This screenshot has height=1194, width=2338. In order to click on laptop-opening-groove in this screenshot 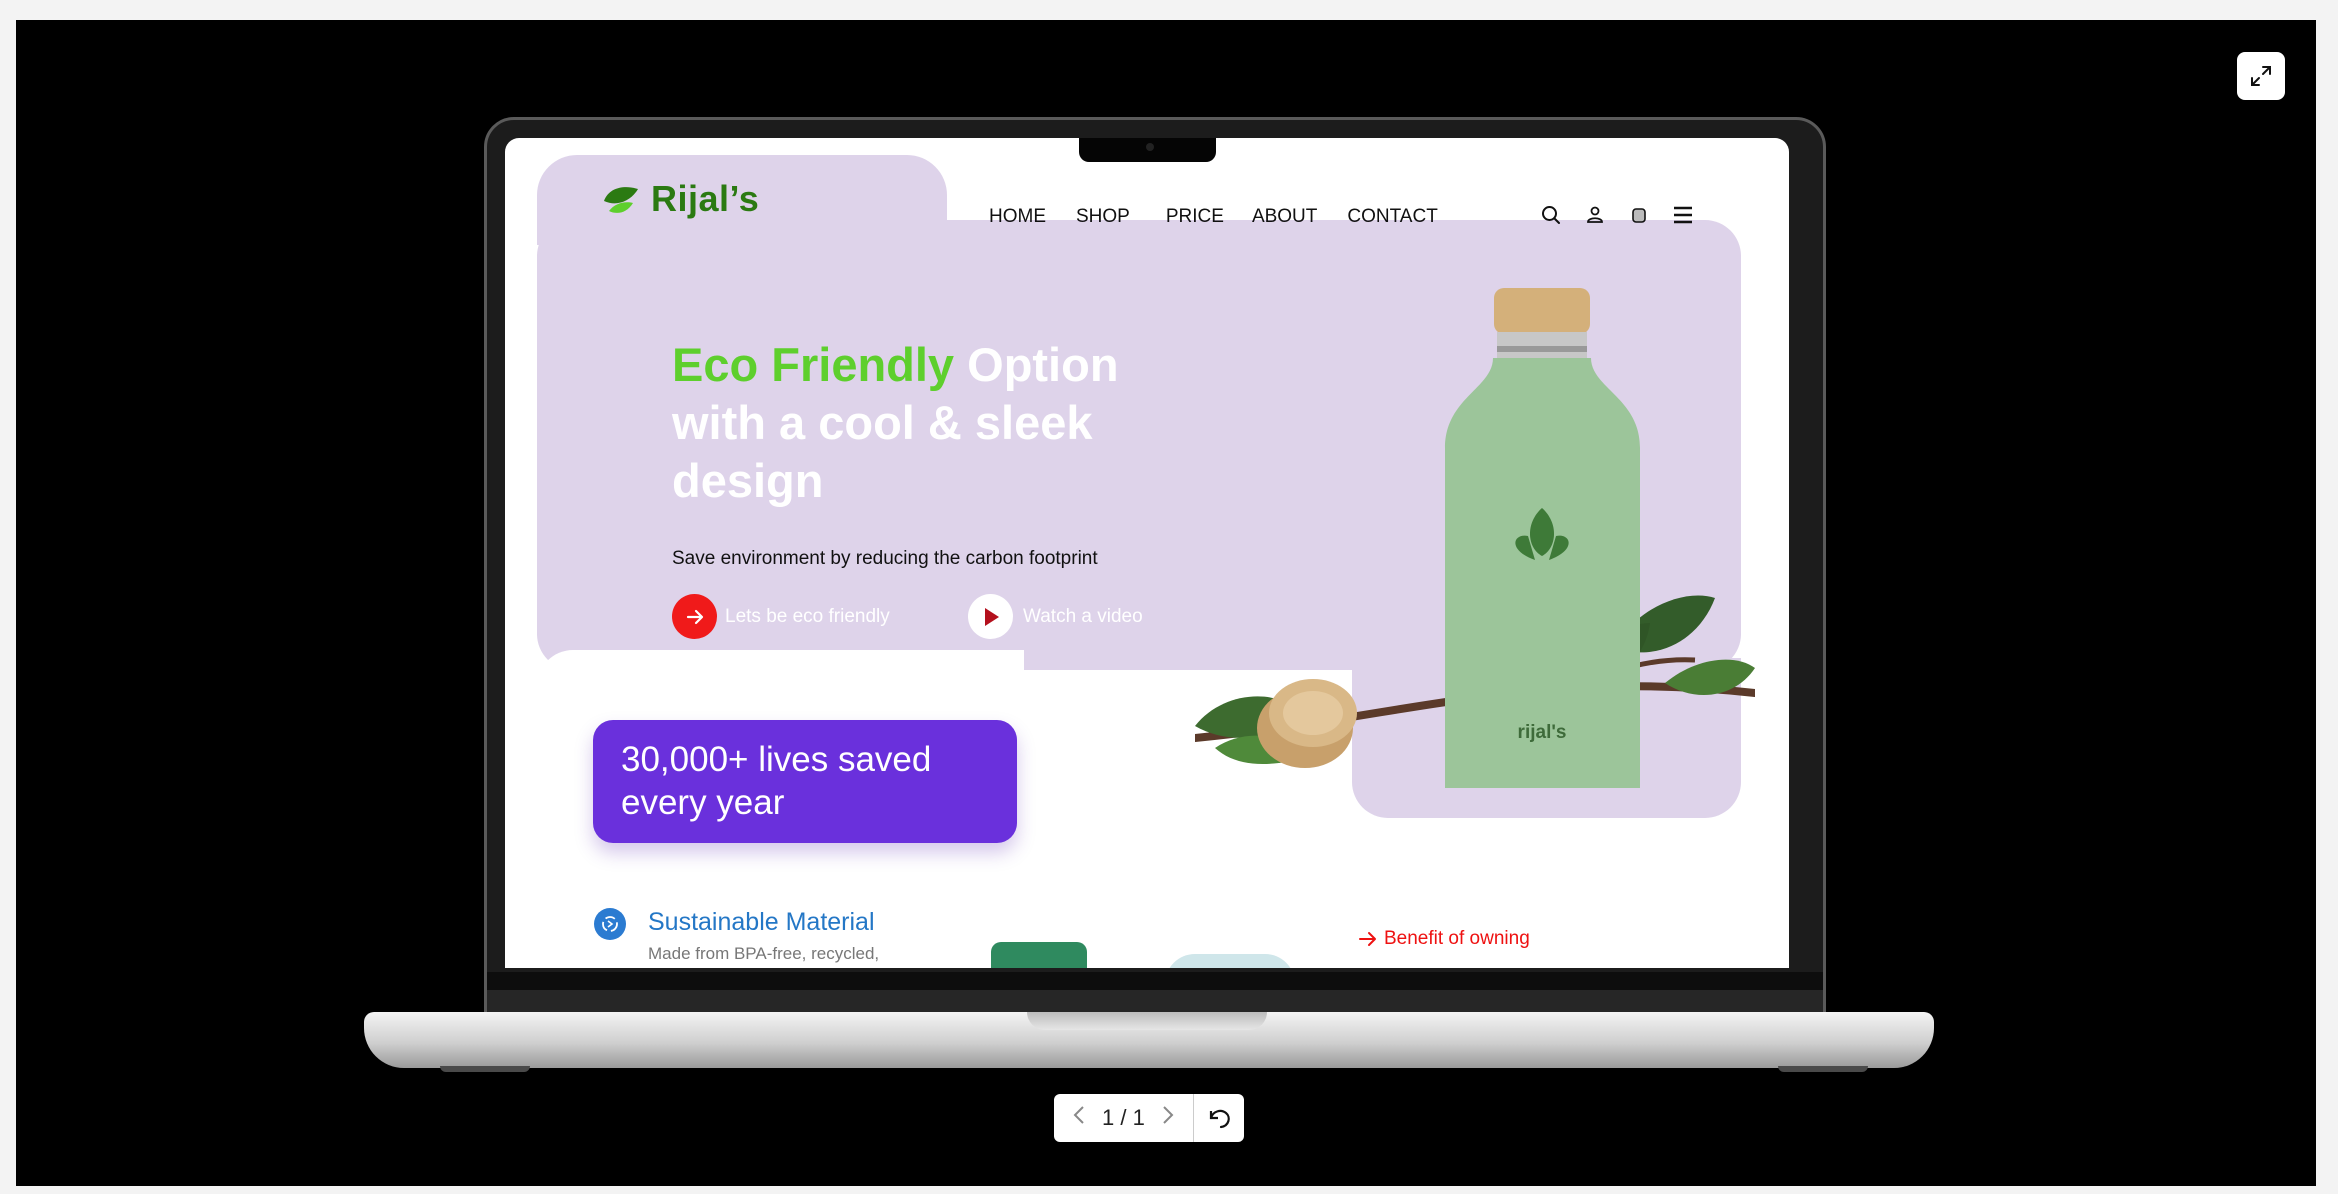, I will do `click(1147, 1021)`.